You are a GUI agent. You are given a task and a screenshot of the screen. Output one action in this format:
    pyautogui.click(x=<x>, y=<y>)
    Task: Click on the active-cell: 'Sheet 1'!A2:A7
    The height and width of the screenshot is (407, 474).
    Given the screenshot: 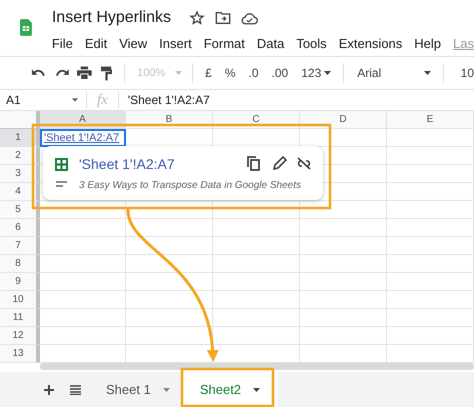 What is the action you would take?
    pyautogui.click(x=83, y=138)
    